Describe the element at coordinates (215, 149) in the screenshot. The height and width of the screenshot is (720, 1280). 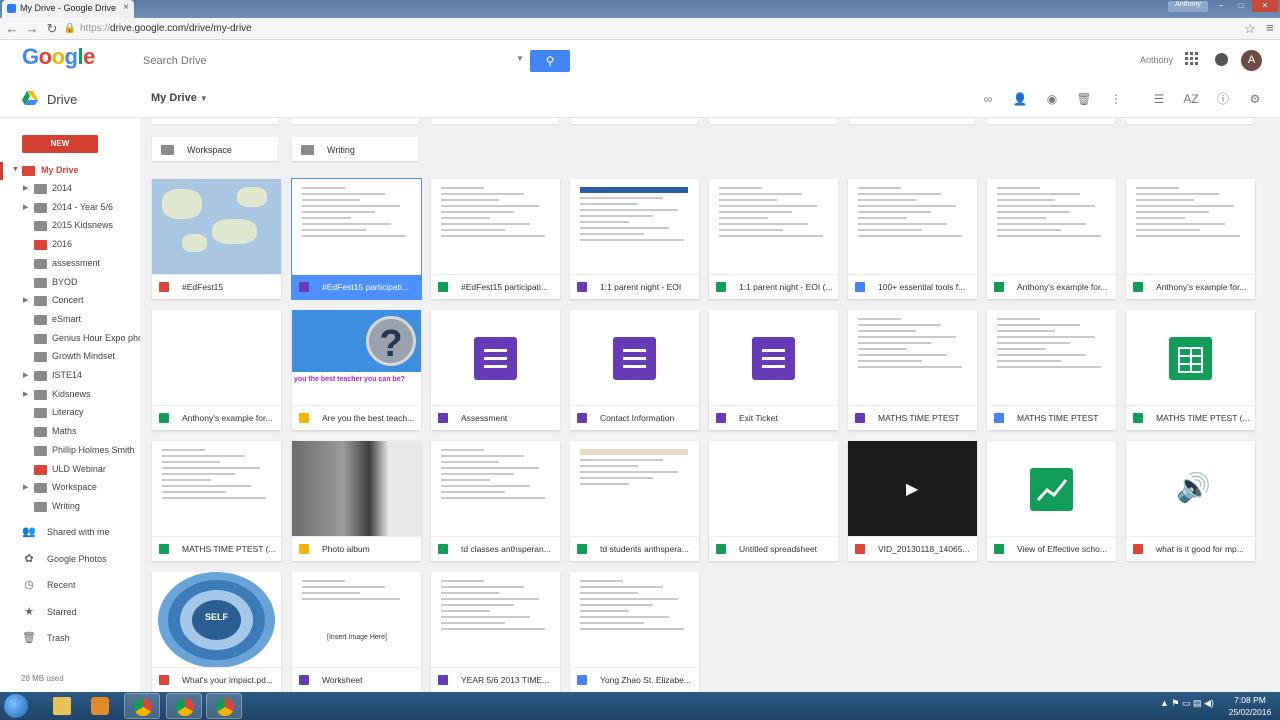
I see `folder-workspace: Workspace` at that location.